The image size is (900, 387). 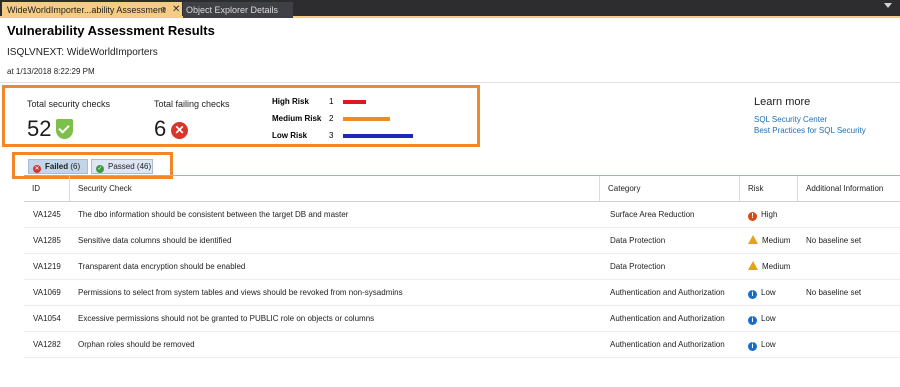 I want to click on check-icon: ✓, so click(x=100, y=169).